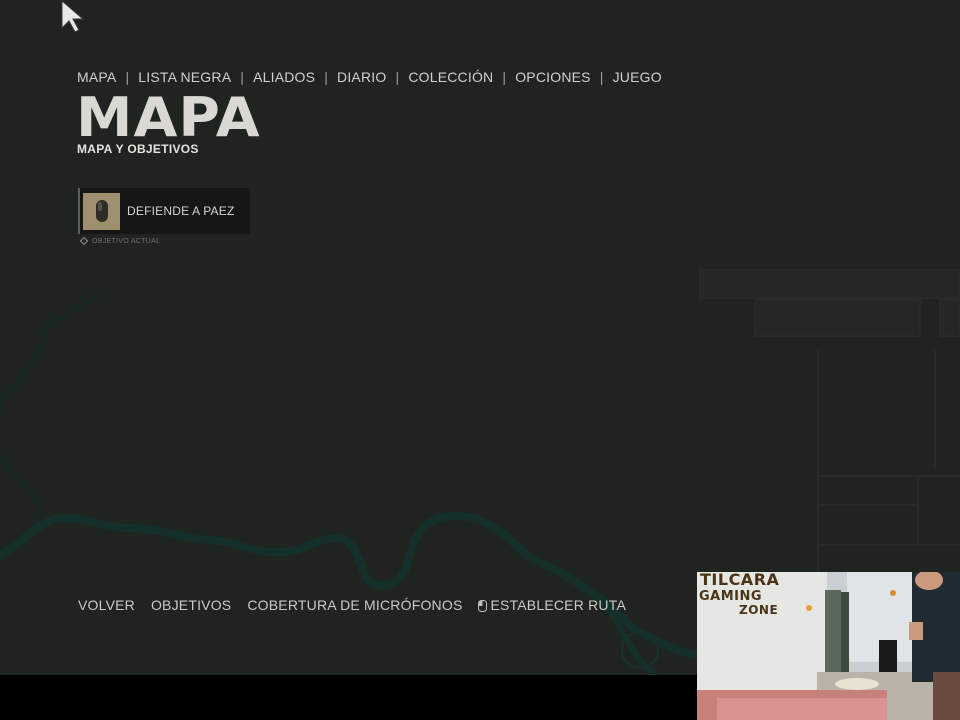 This screenshot has width=960, height=720. I want to click on map-buildings, so click(829, 422).